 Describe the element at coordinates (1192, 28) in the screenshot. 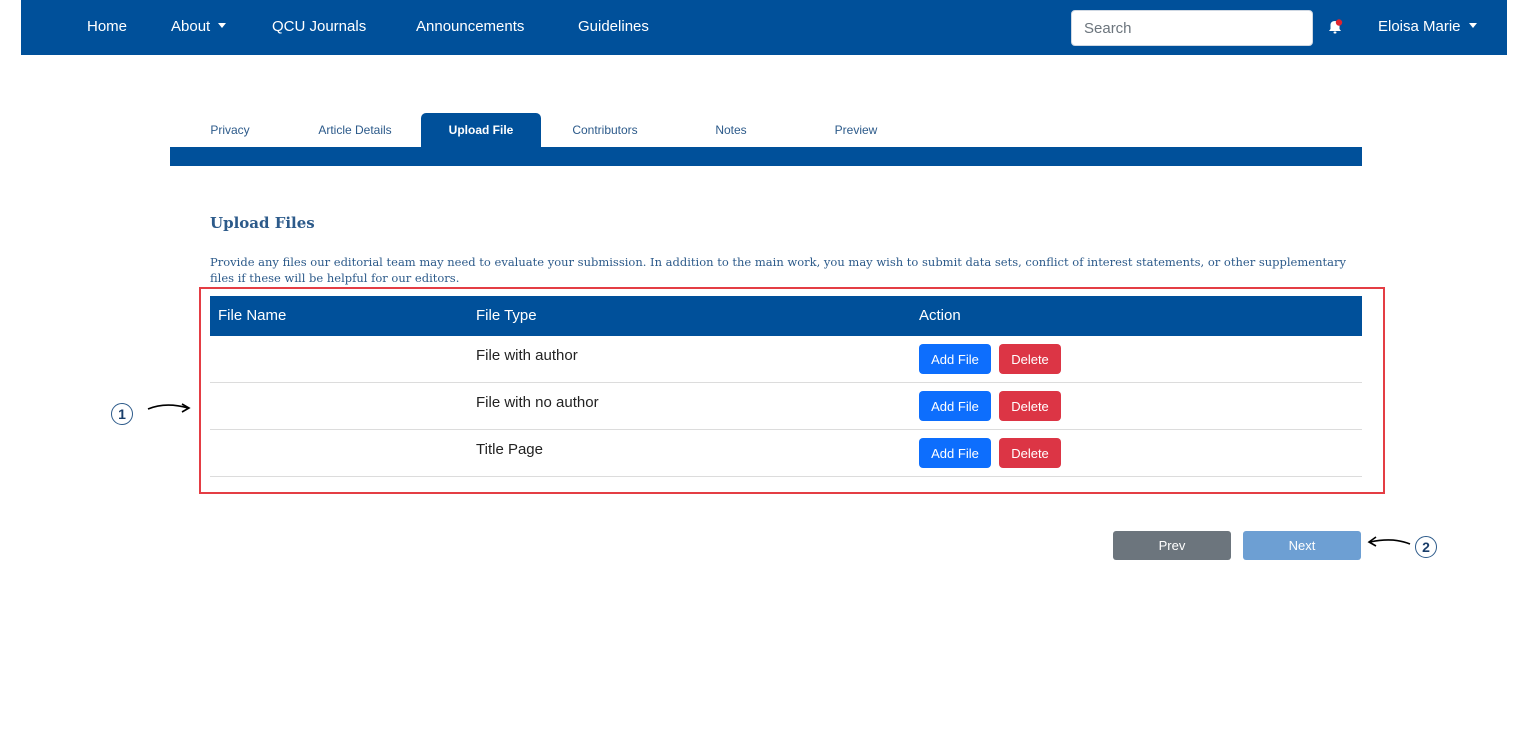

I see `search-input` at that location.